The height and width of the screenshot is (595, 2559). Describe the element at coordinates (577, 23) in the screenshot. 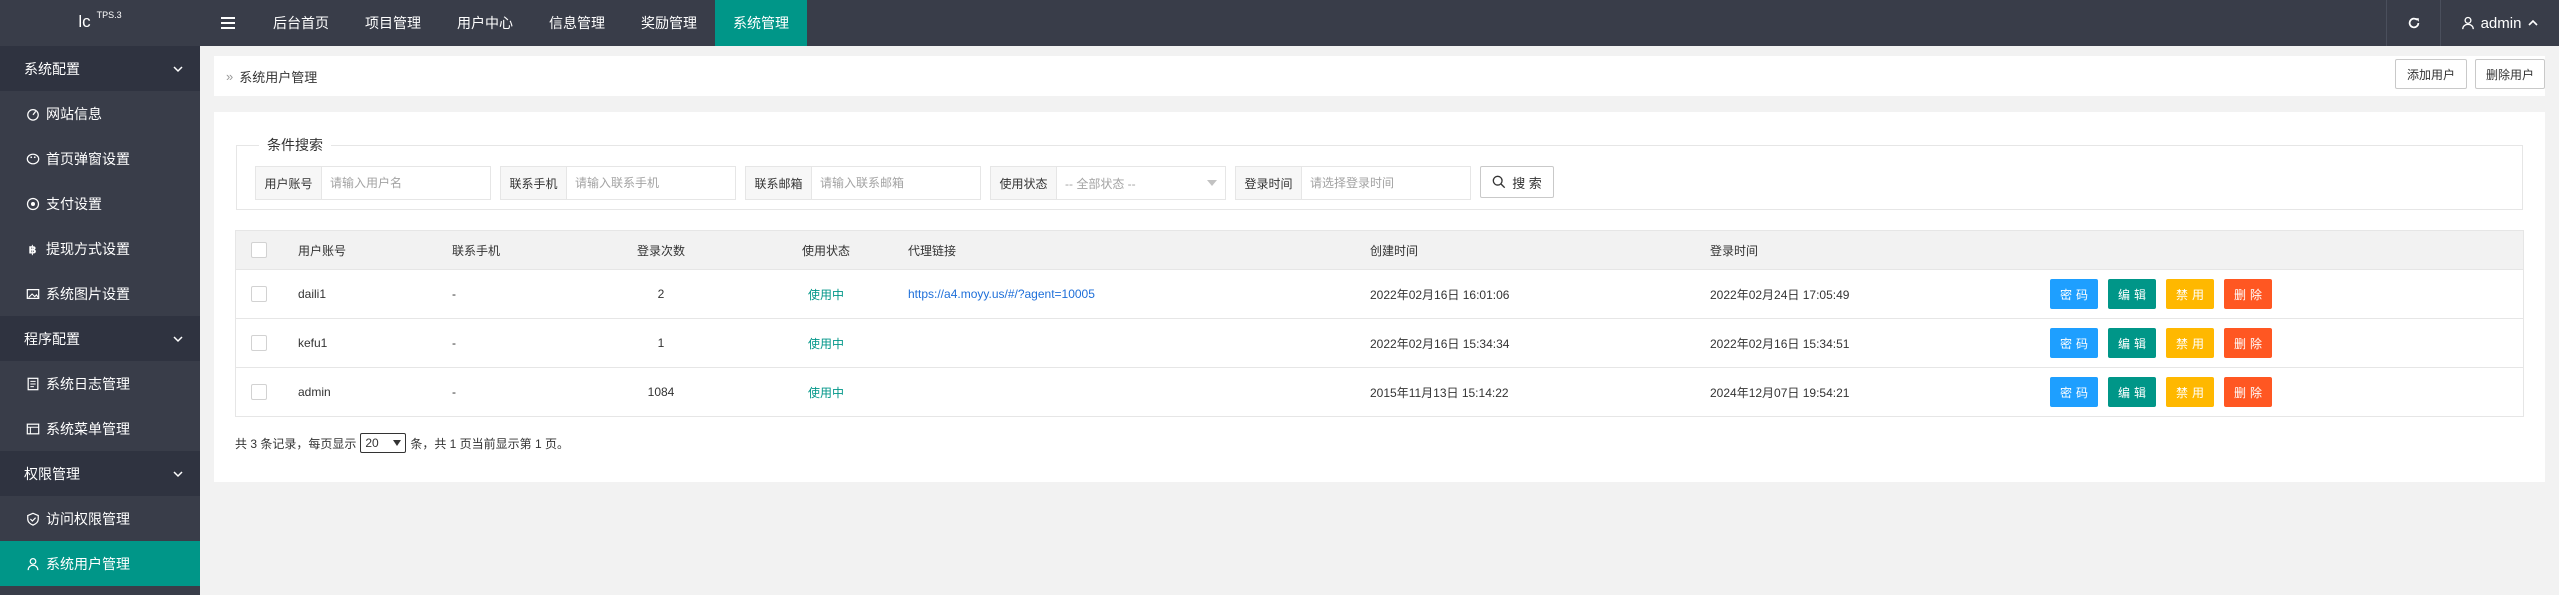

I see `nav-item-info: 信息管理` at that location.